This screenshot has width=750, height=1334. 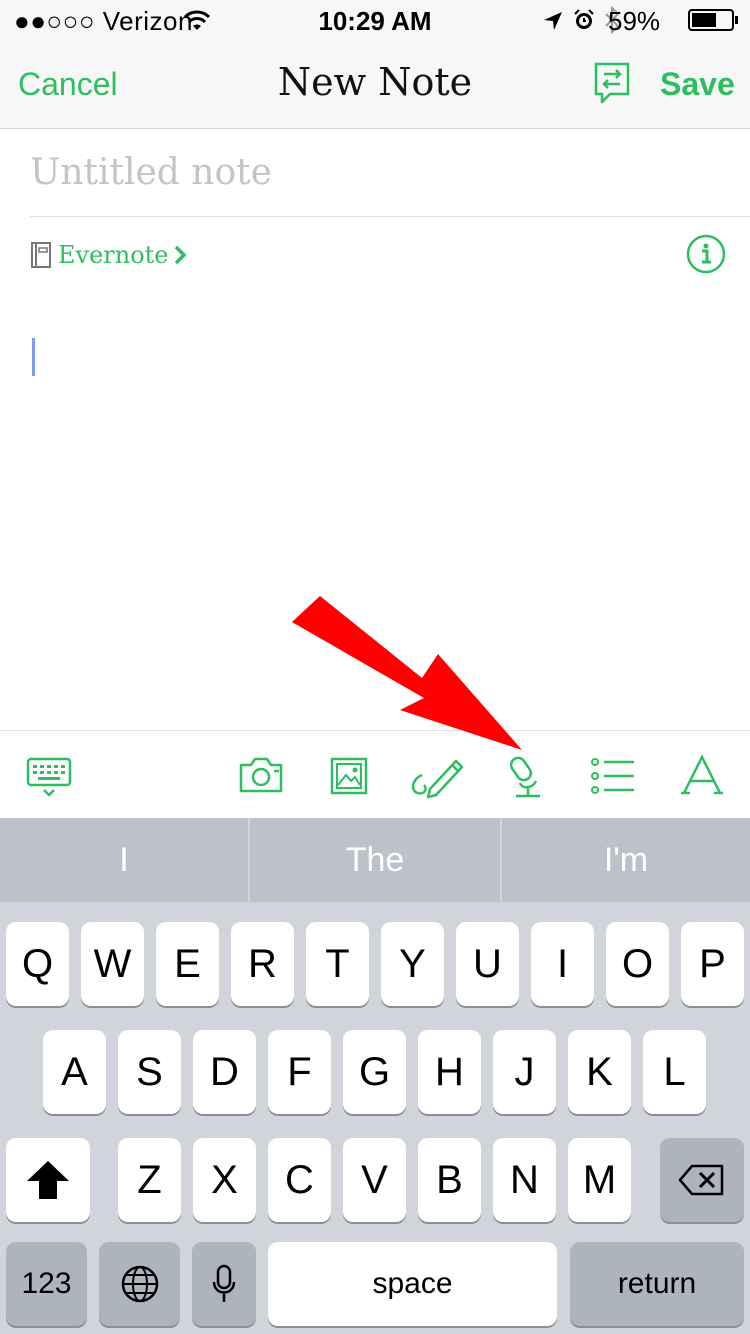 I want to click on keyboard-icon, so click(x=49, y=778).